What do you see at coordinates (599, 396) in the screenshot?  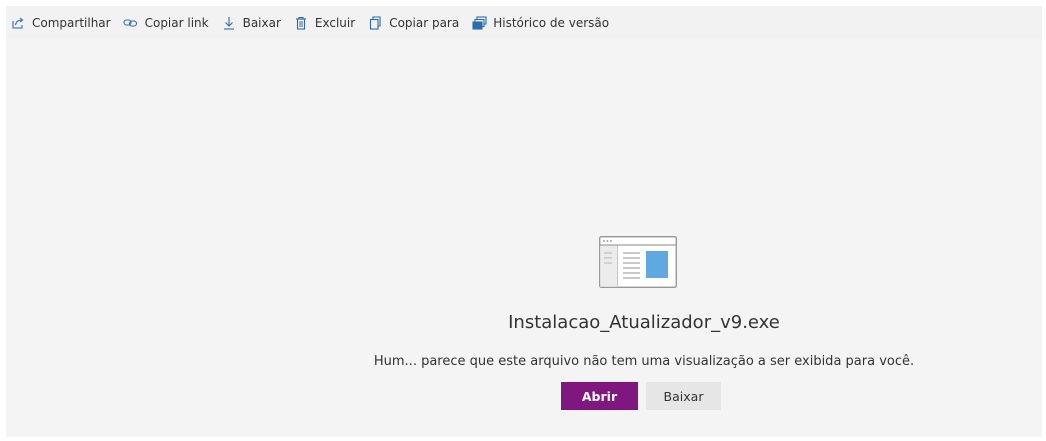 I see `open-button: Abrir` at bounding box center [599, 396].